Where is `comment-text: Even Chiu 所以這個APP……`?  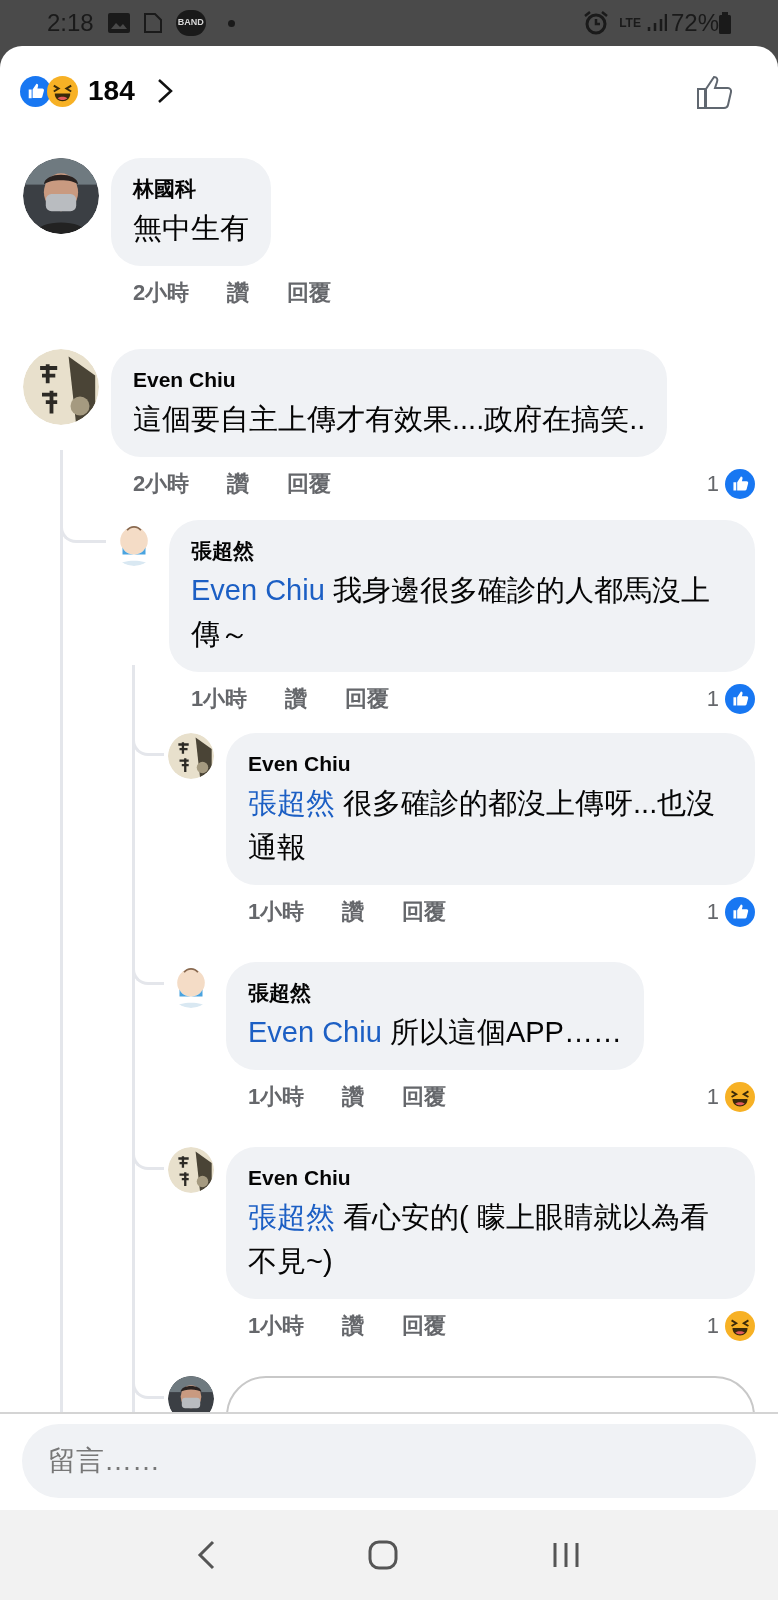
comment-text: Even Chiu 所以這個APP…… is located at coordinates (435, 1032).